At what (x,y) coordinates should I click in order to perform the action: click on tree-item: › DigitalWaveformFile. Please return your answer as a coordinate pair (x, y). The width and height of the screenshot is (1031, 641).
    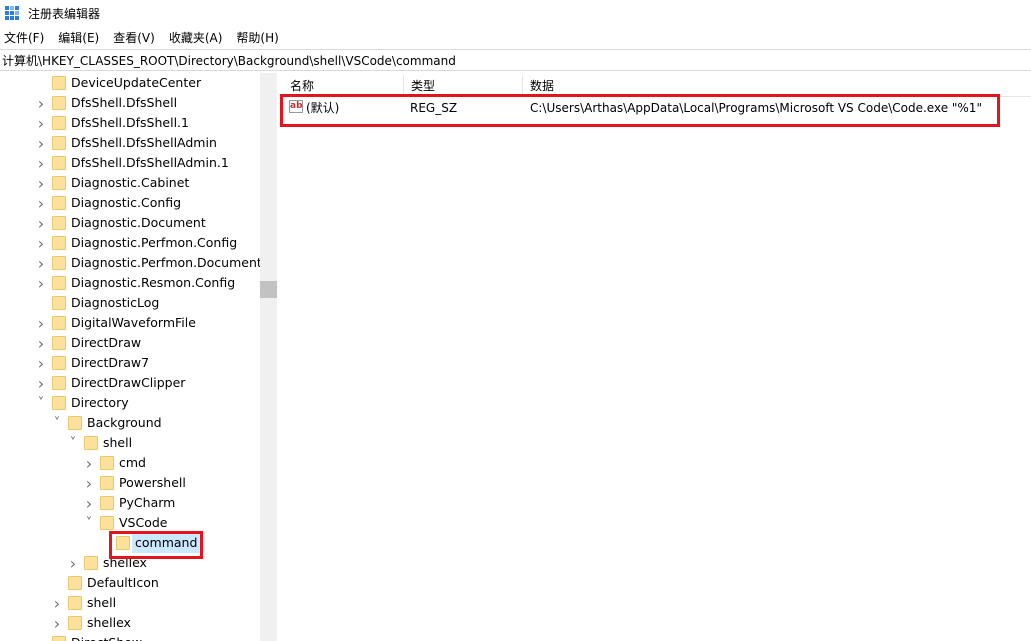
    Looking at the image, I should click on (130, 323).